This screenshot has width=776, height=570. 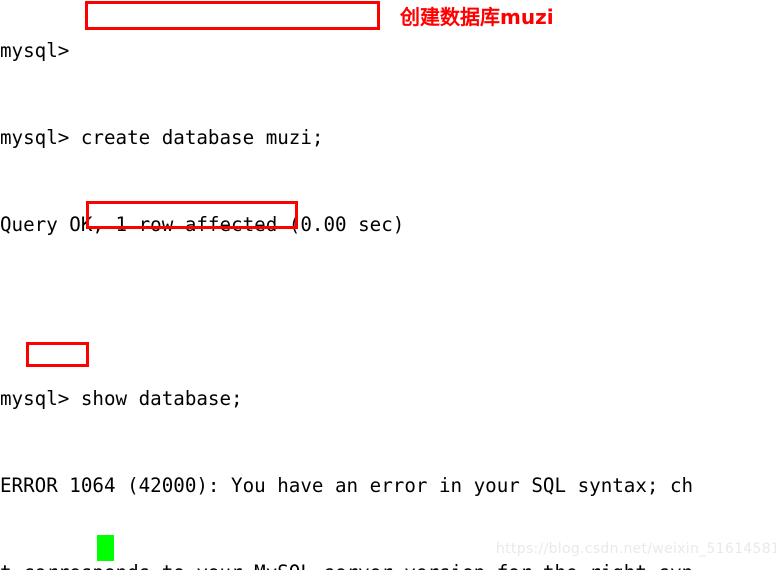 I want to click on chinese-annotation: 创建数据库muzi, so click(x=477, y=17).